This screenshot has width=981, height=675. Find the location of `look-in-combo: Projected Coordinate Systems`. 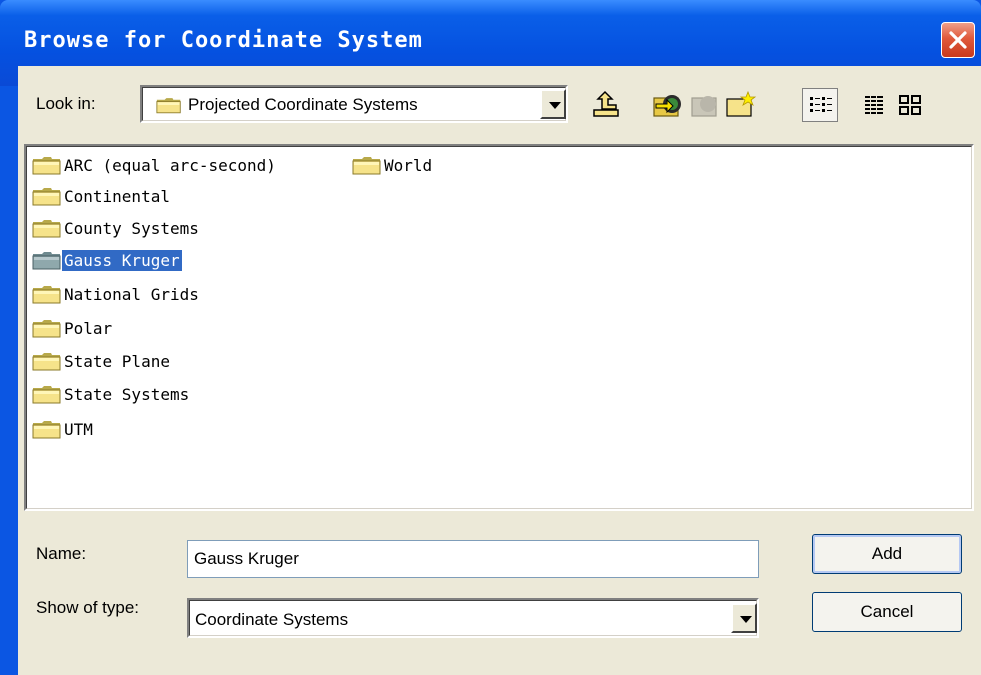

look-in-combo: Projected Coordinate Systems is located at coordinates (354, 104).